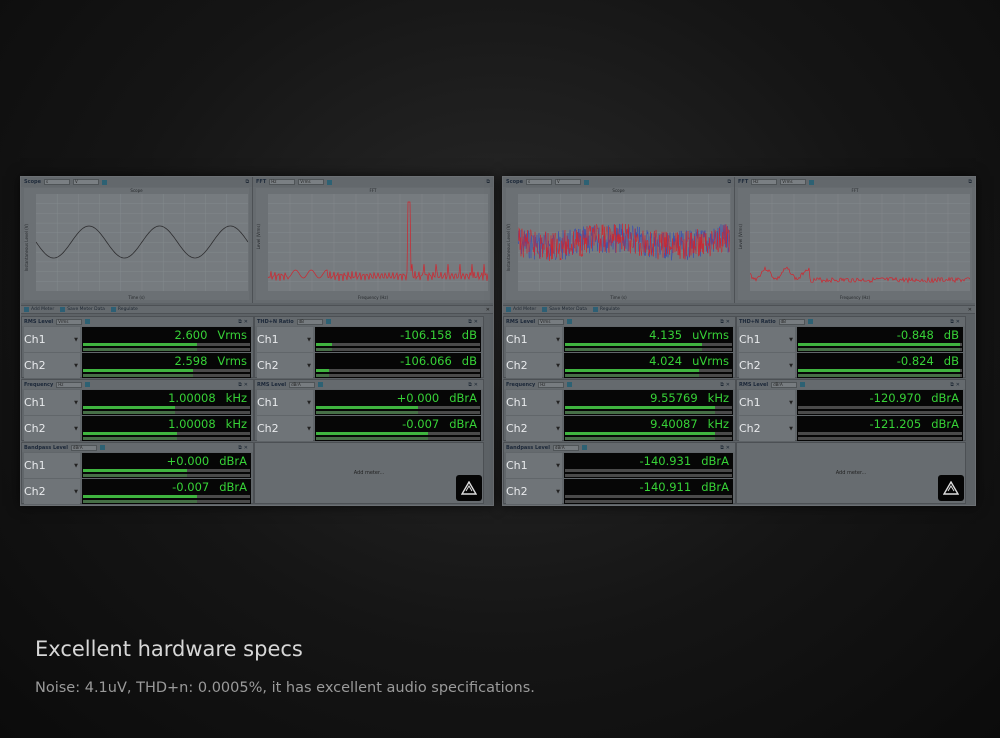 The image size is (1000, 738). Describe the element at coordinates (945, 424) in the screenshot. I see `meter-unit: dBrA` at that location.